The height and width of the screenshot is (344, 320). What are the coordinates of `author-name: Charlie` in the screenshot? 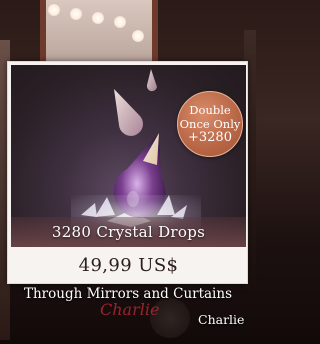 It's located at (221, 319).